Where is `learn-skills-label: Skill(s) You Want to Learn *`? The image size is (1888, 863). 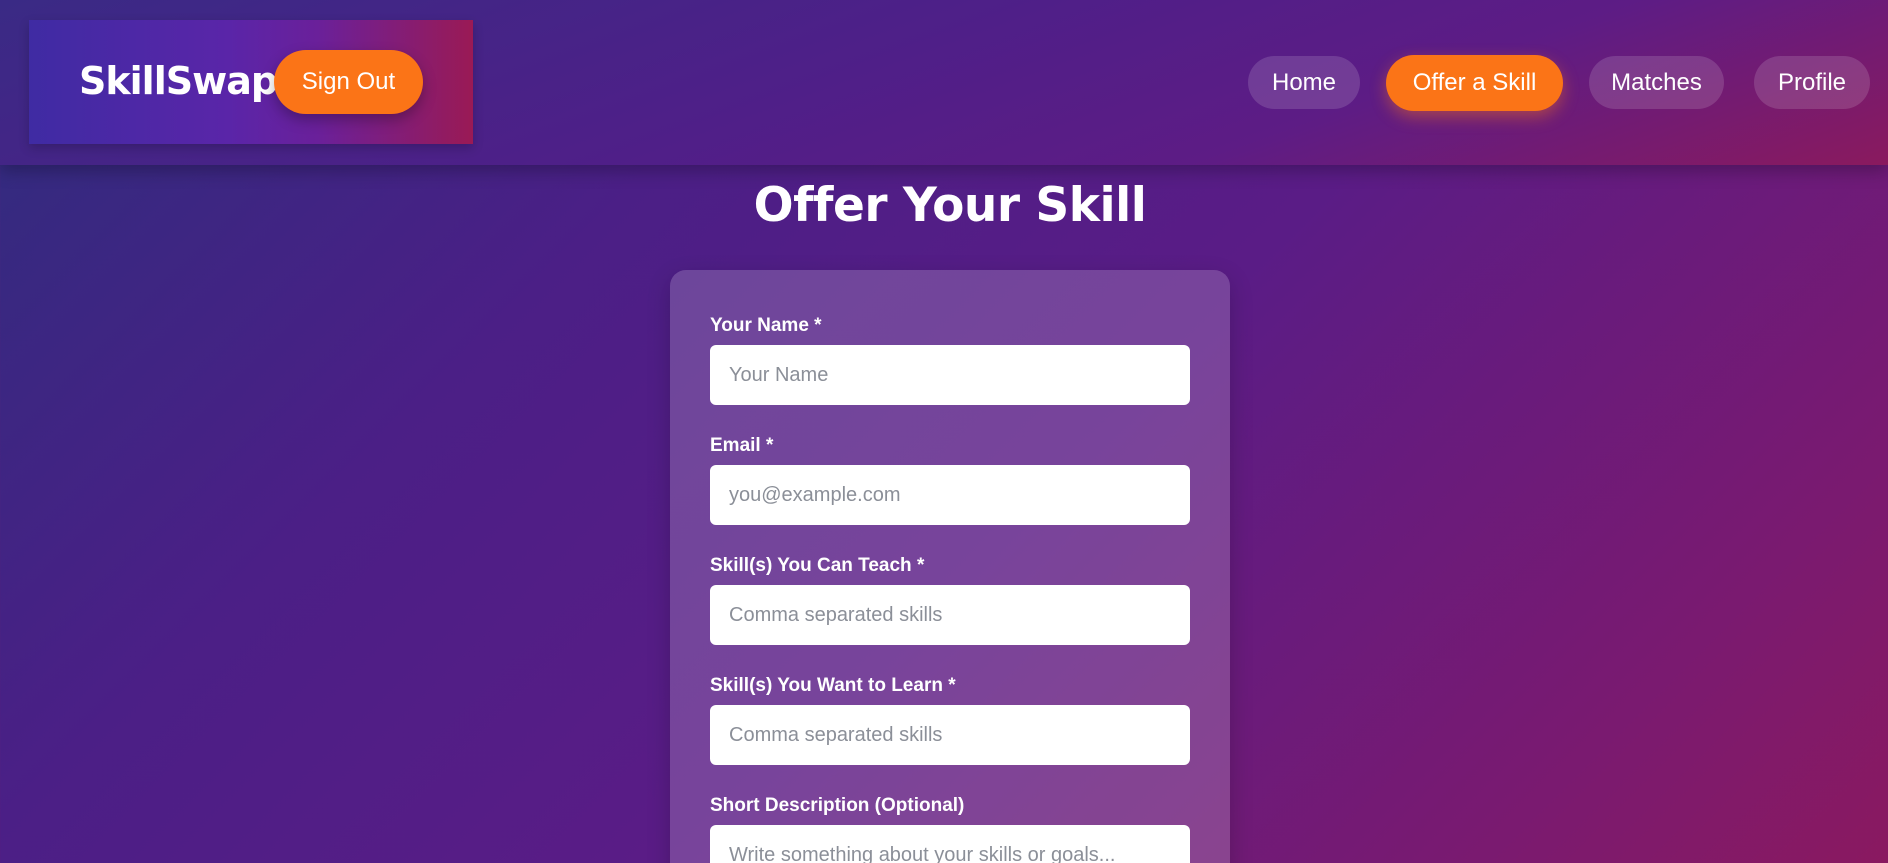 learn-skills-label: Skill(s) You Want to Learn * is located at coordinates (833, 685).